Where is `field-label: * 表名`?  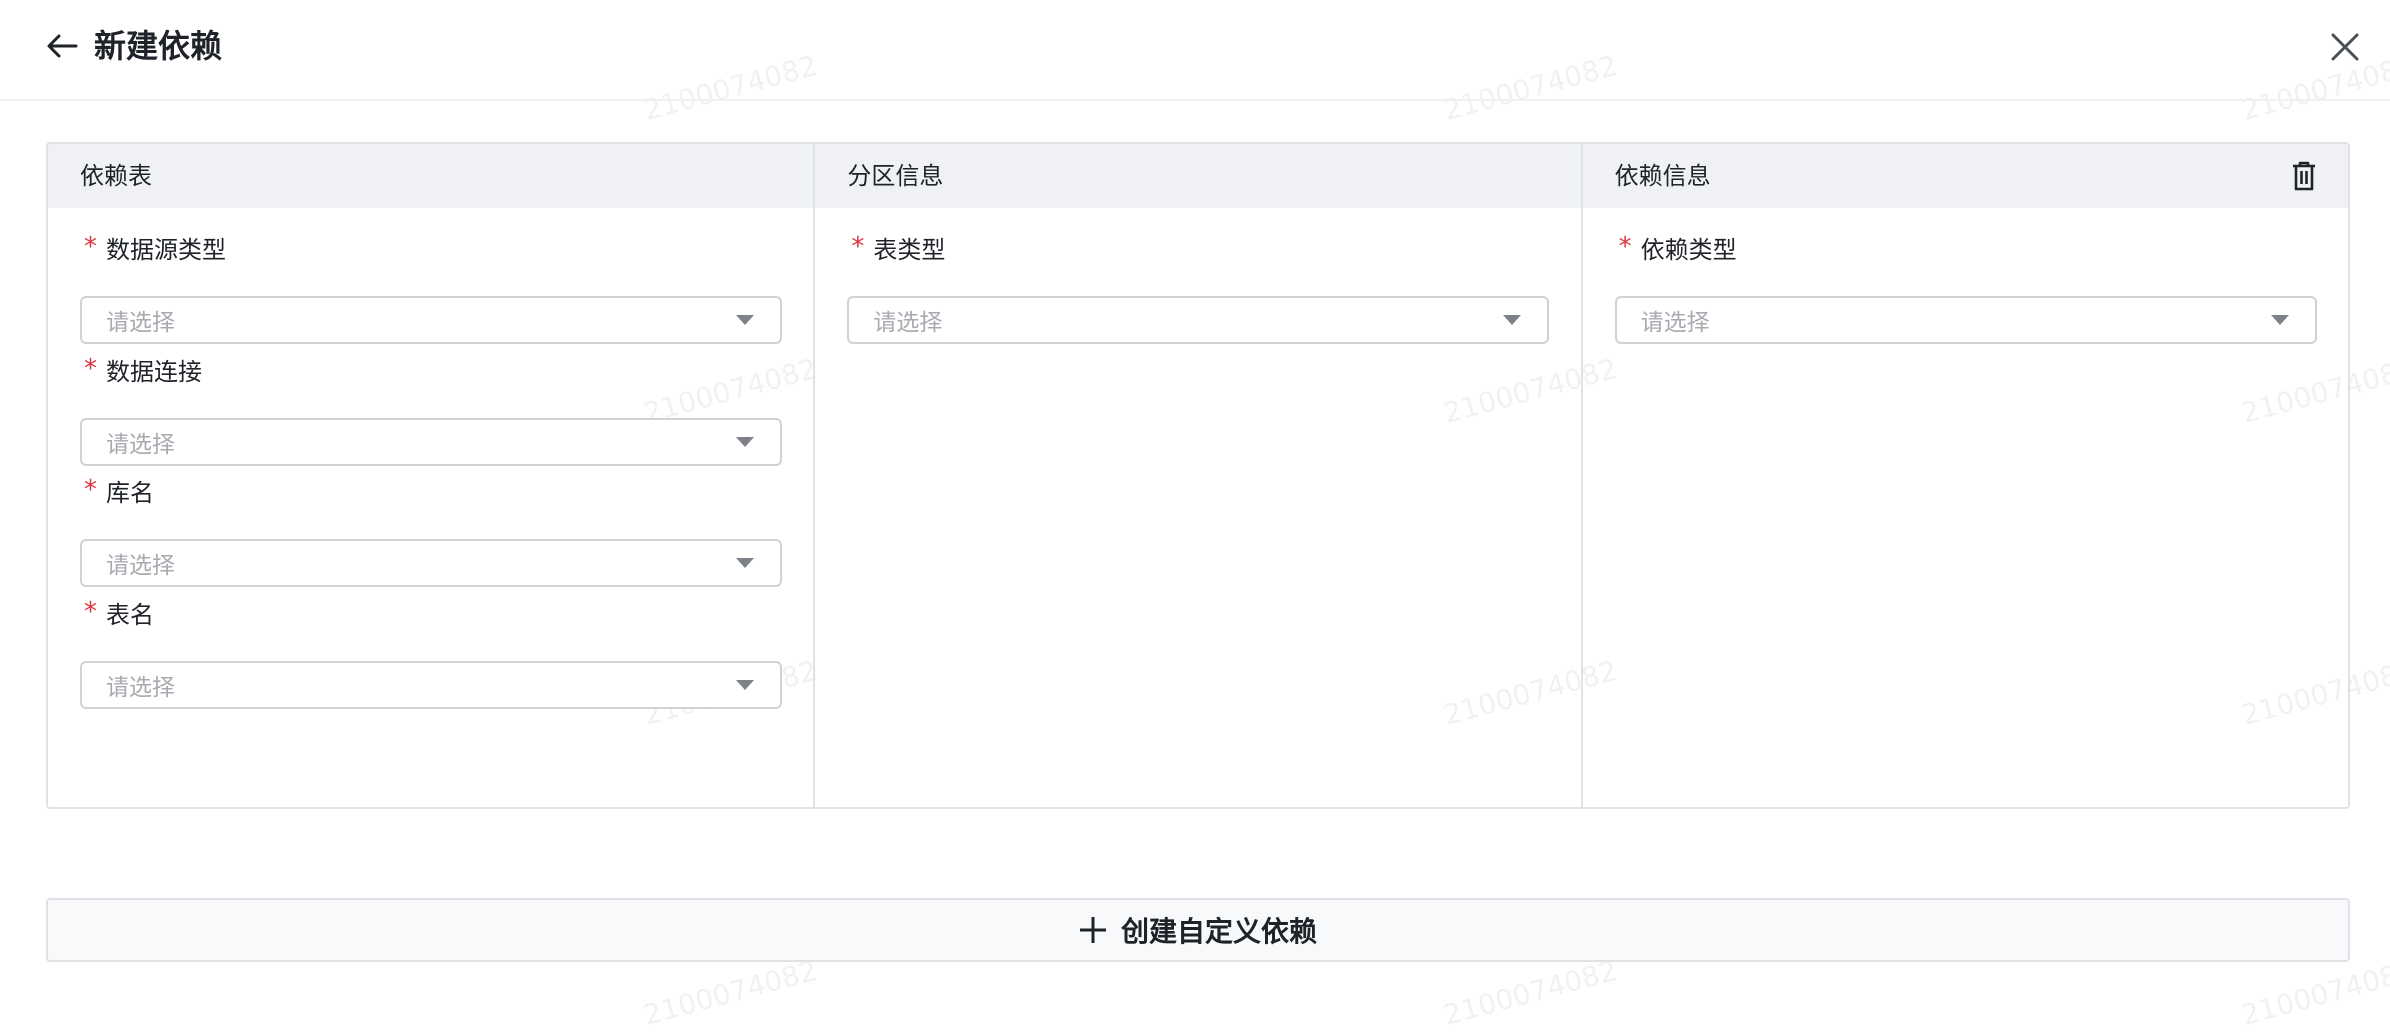 field-label: * 表名 is located at coordinates (431, 612).